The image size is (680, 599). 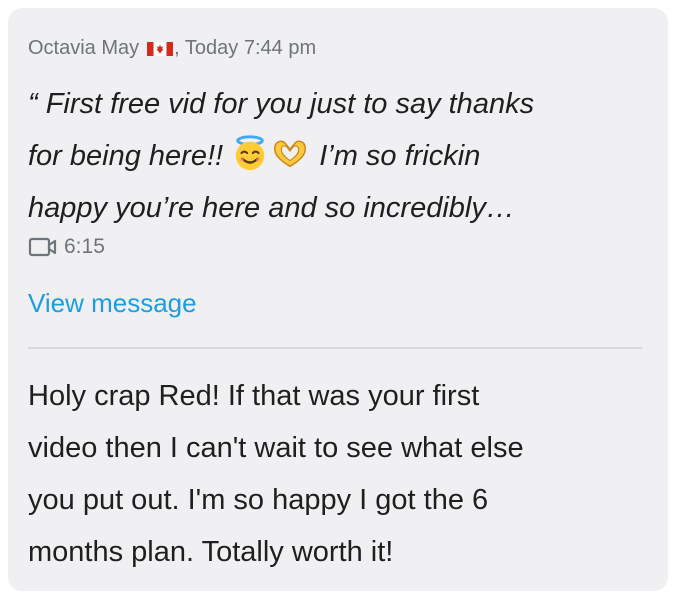 I want to click on canada-flag-icon, so click(x=160, y=49).